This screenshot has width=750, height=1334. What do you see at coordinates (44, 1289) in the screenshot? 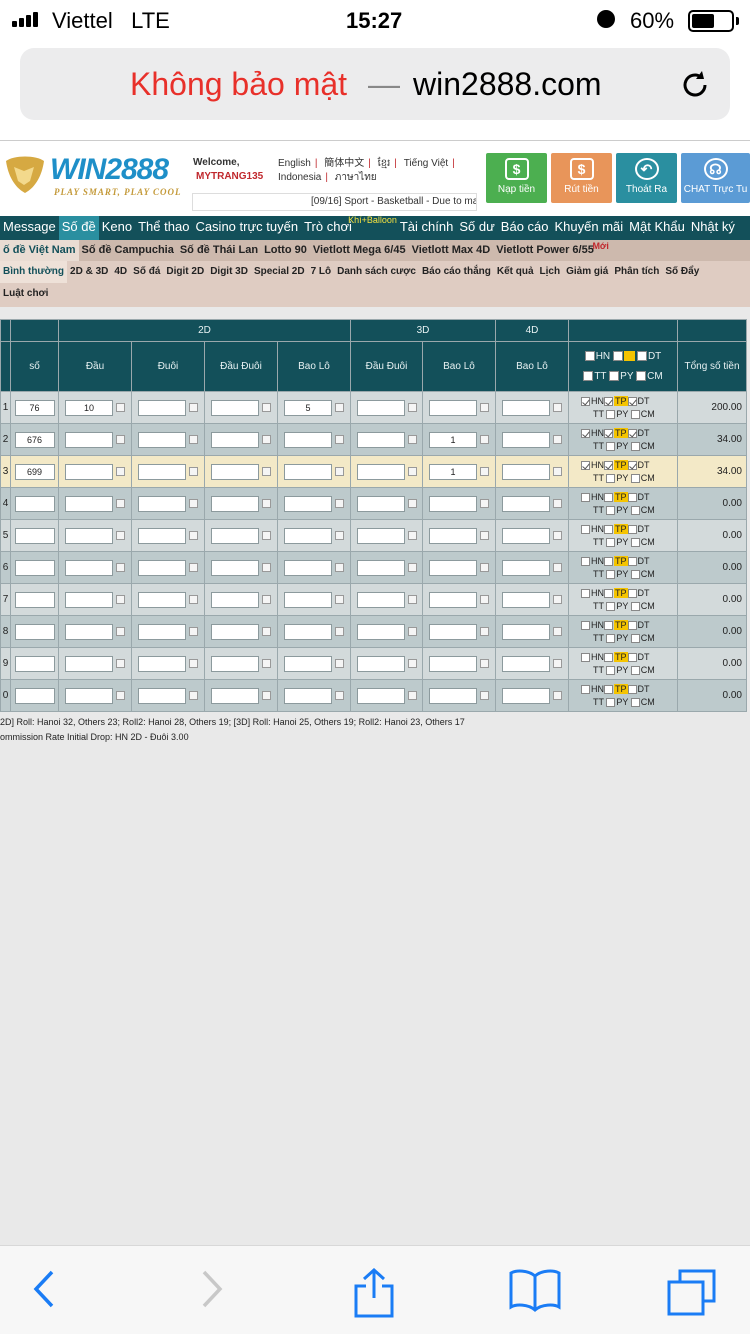
I see `back-icon` at bounding box center [44, 1289].